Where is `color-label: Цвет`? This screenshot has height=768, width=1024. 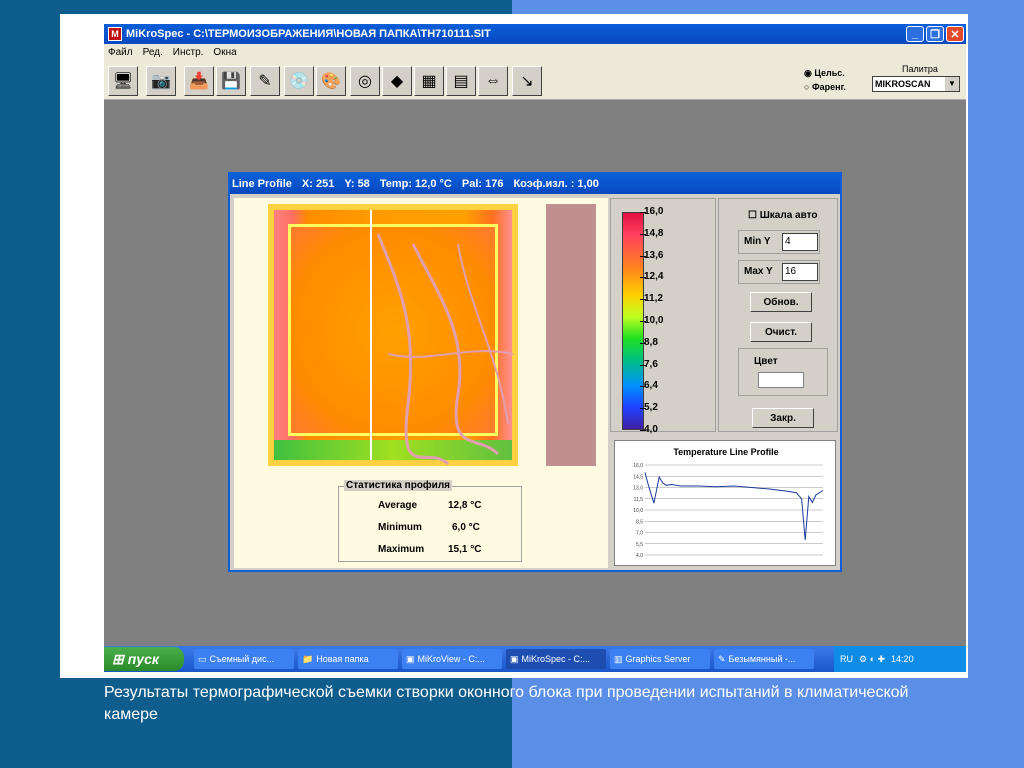 color-label: Цвет is located at coordinates (766, 361).